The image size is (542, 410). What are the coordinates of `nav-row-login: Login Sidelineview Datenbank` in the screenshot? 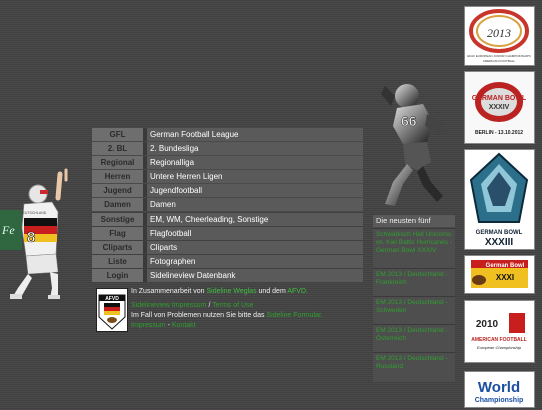 It's located at (227, 275).